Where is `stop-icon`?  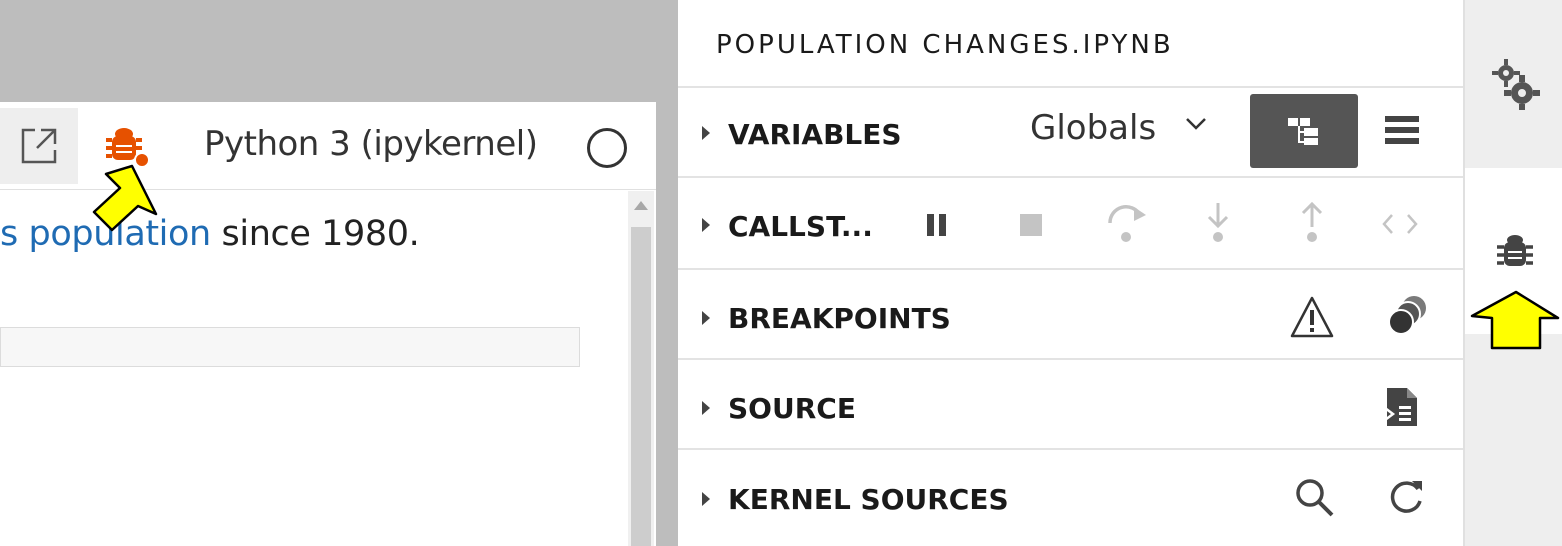 stop-icon is located at coordinates (1031, 225).